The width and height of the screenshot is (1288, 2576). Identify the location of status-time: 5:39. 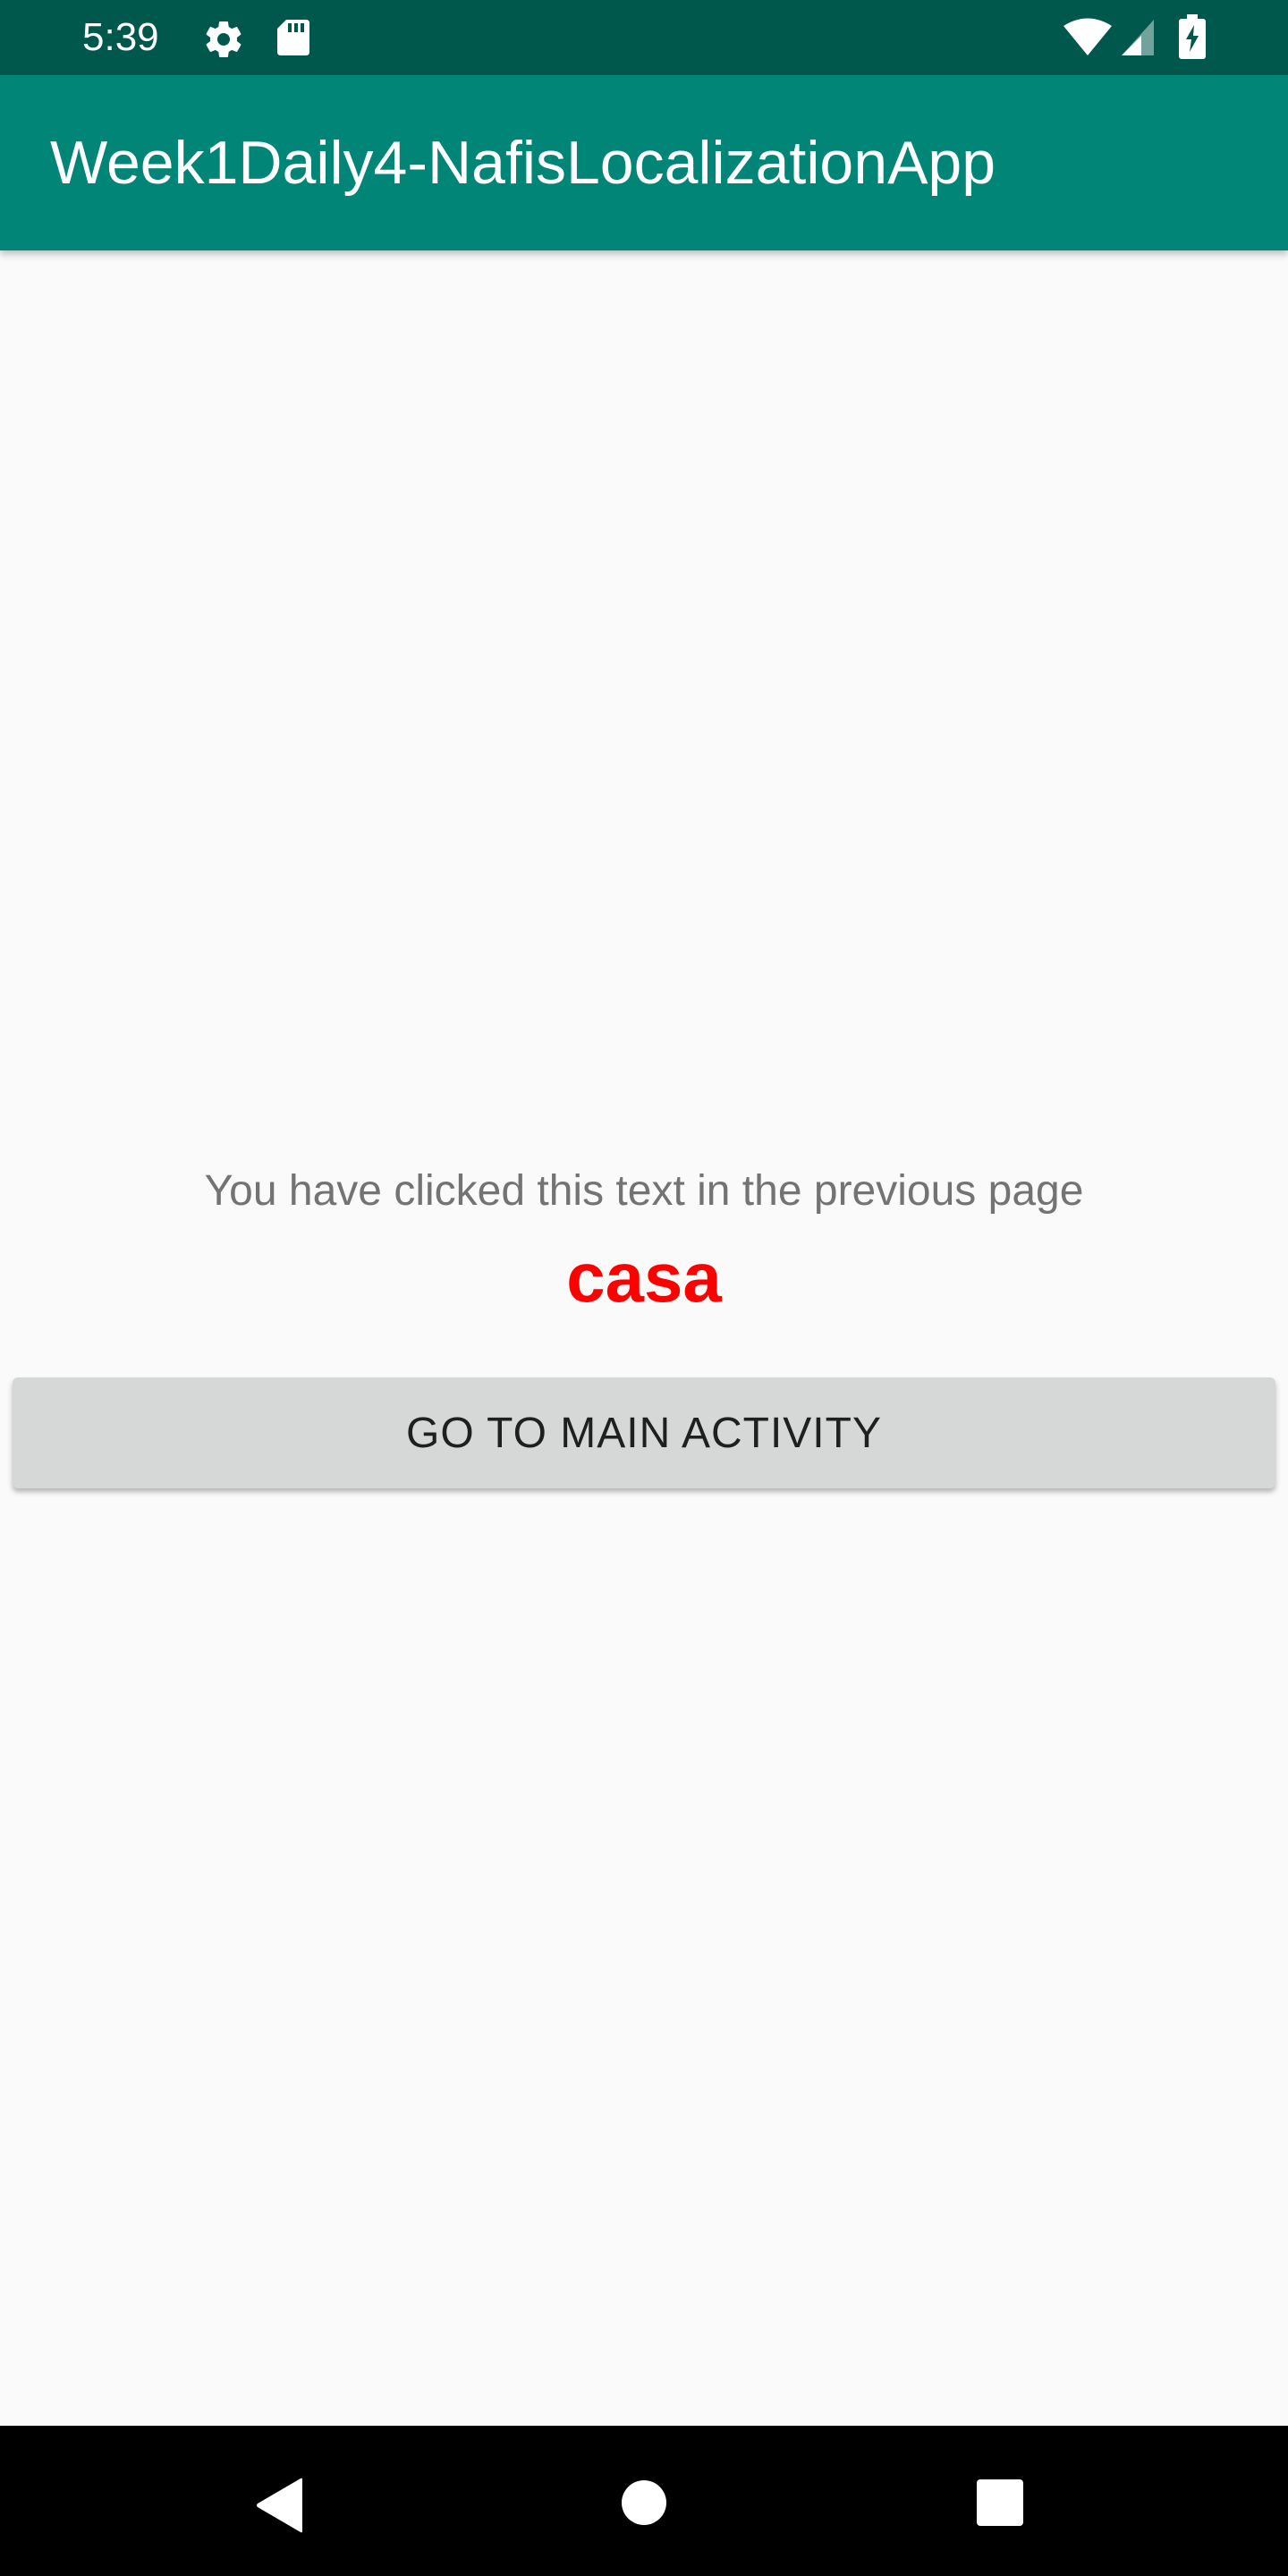
(120, 37).